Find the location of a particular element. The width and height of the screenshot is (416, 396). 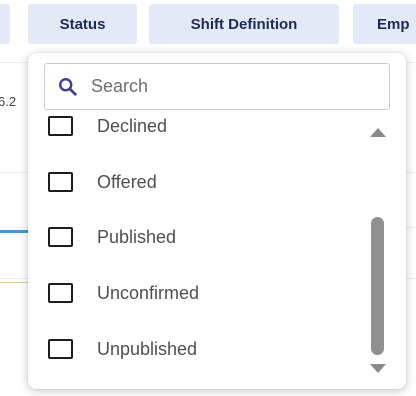

option-unconfirmed: Unconfirmed is located at coordinates (123, 293).